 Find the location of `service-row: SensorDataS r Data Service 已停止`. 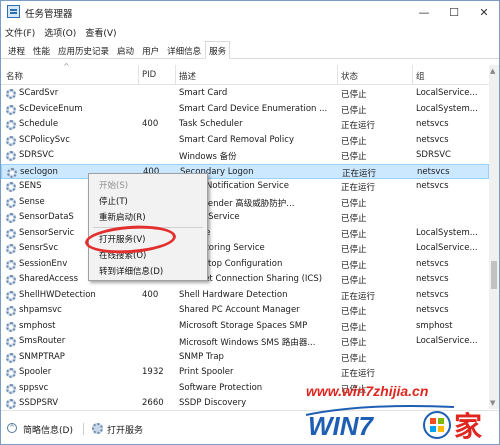

service-row: SensorDataS r Data Service 已停止 is located at coordinates (245, 218).